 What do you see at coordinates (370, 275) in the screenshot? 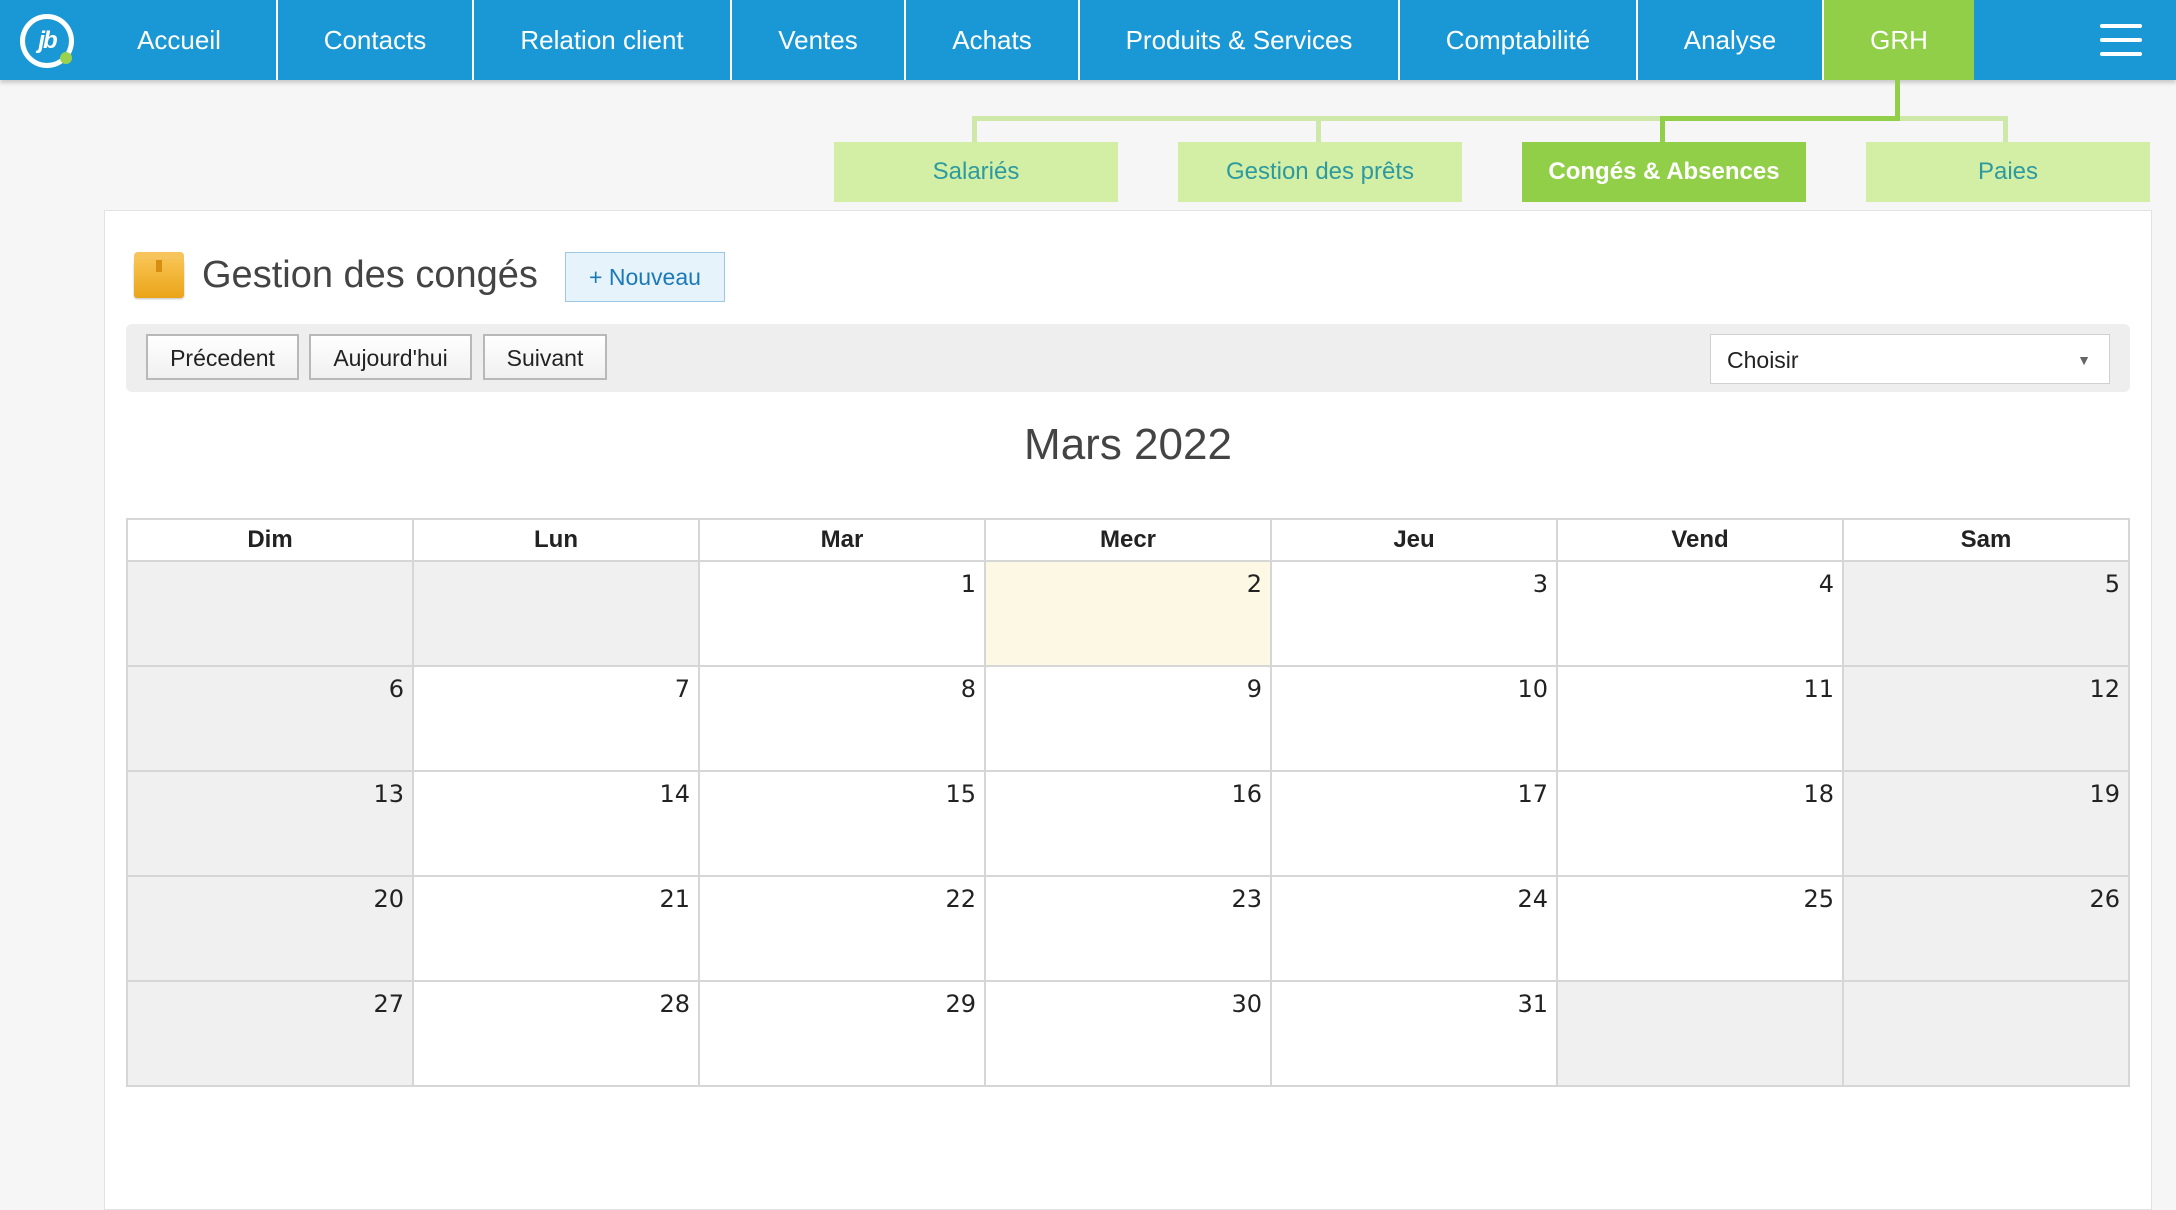
I see `page-title: Gestion des congés` at bounding box center [370, 275].